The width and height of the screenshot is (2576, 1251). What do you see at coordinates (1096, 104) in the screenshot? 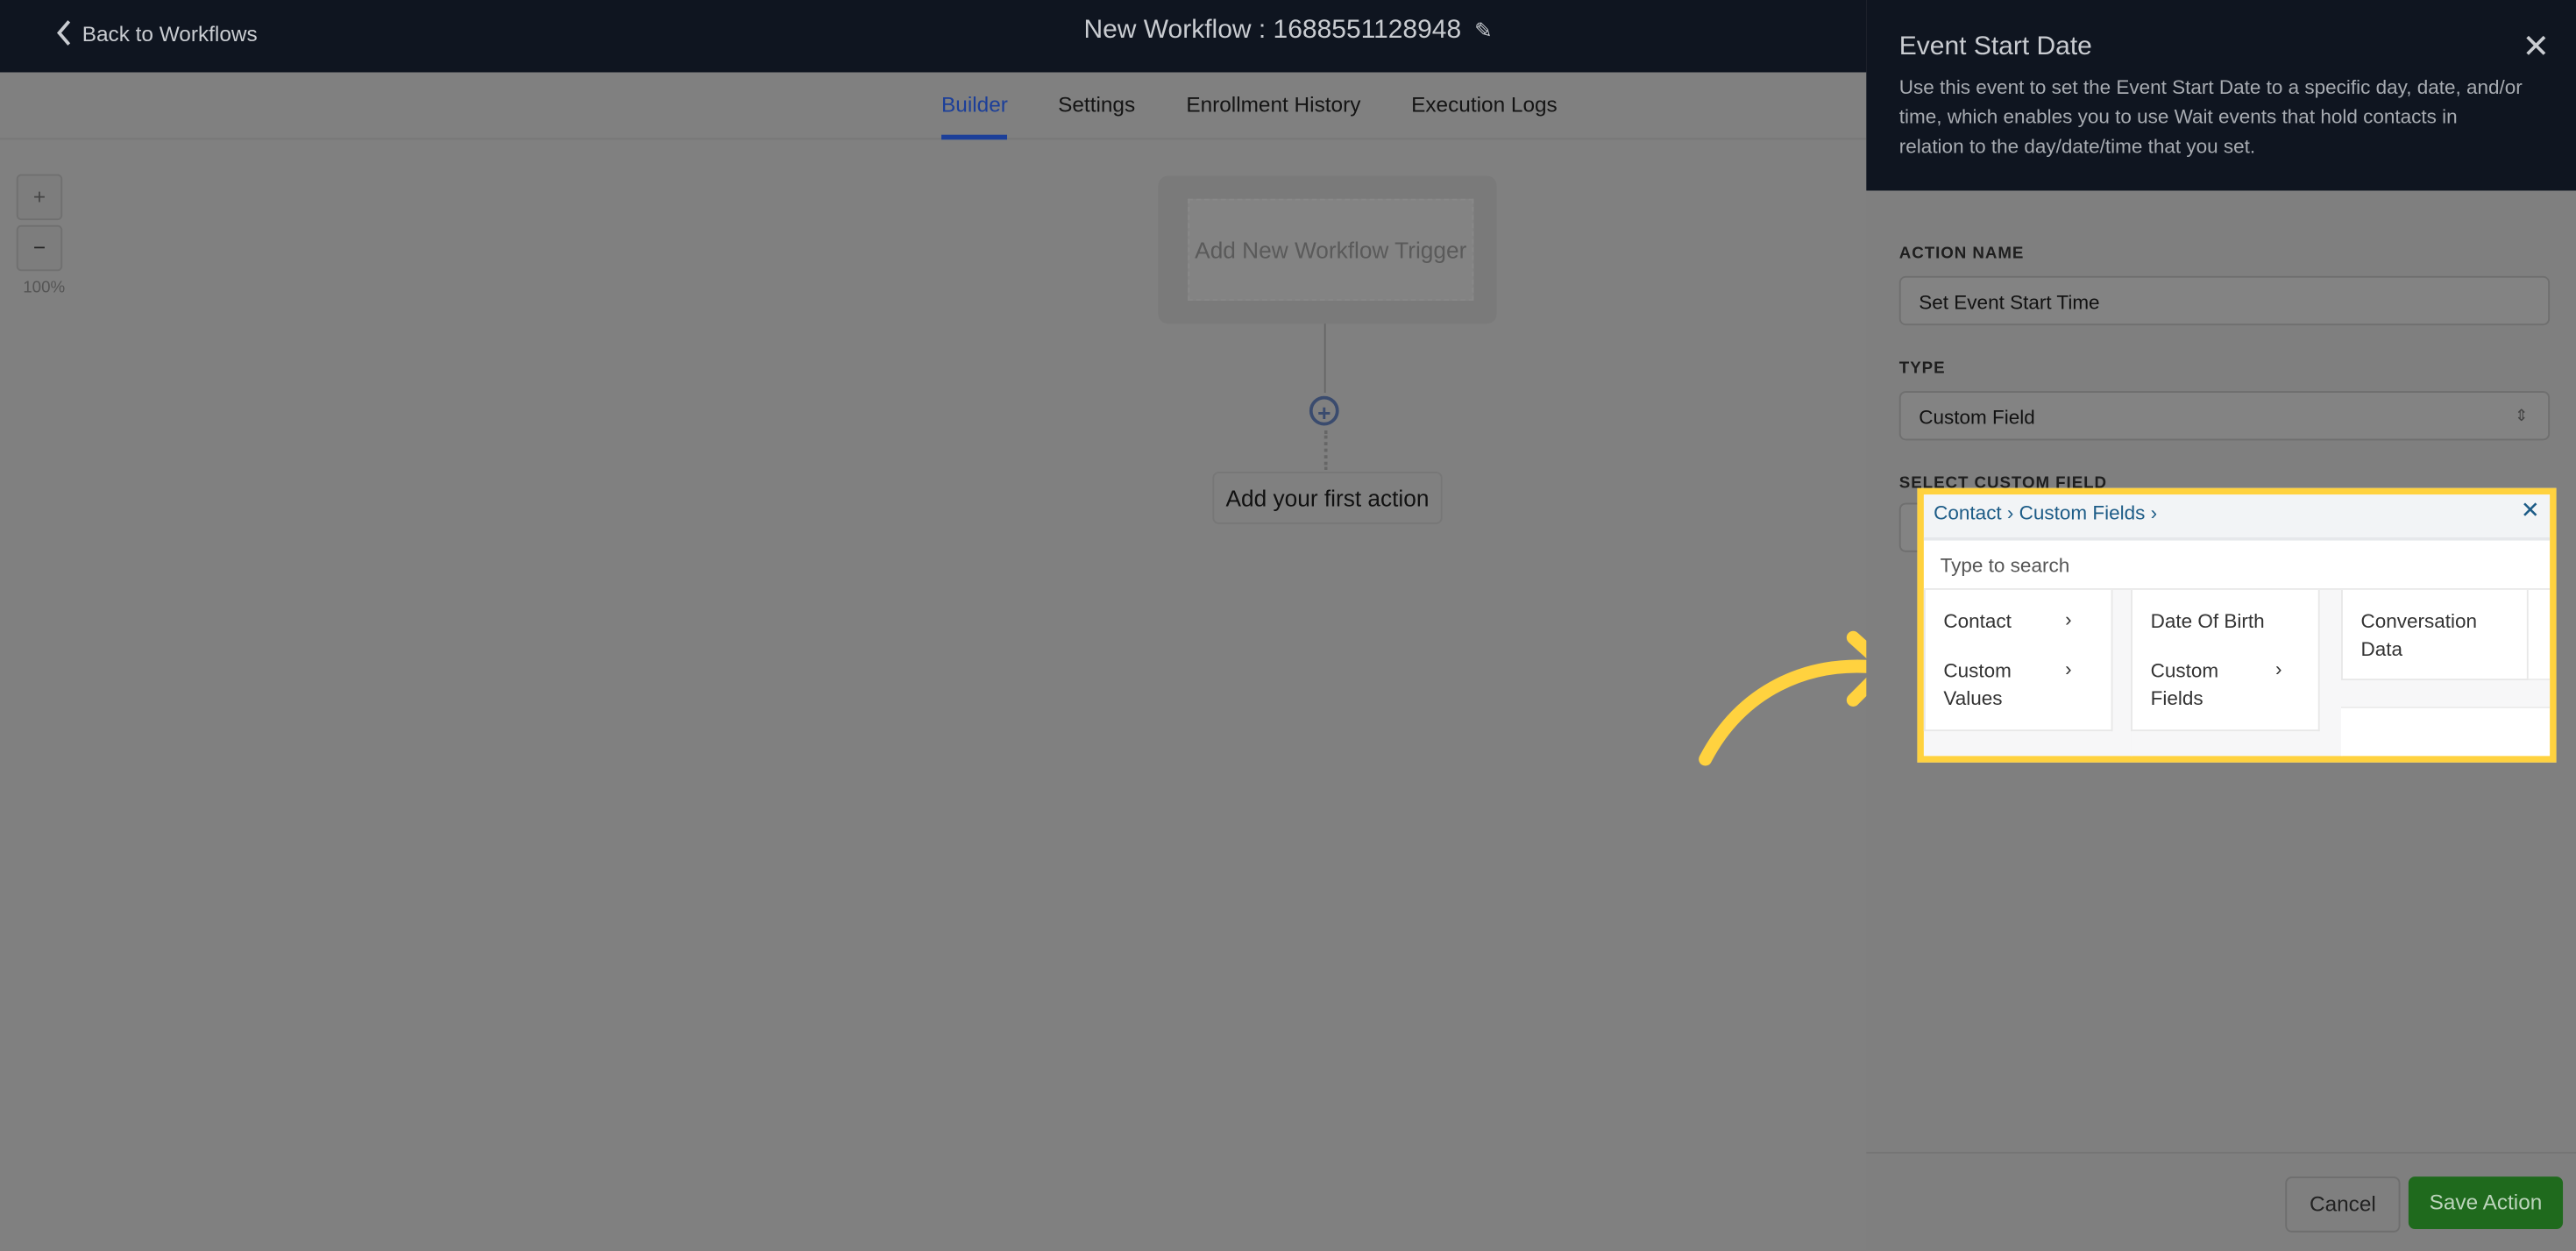
I see `tab-settings: Settings` at bounding box center [1096, 104].